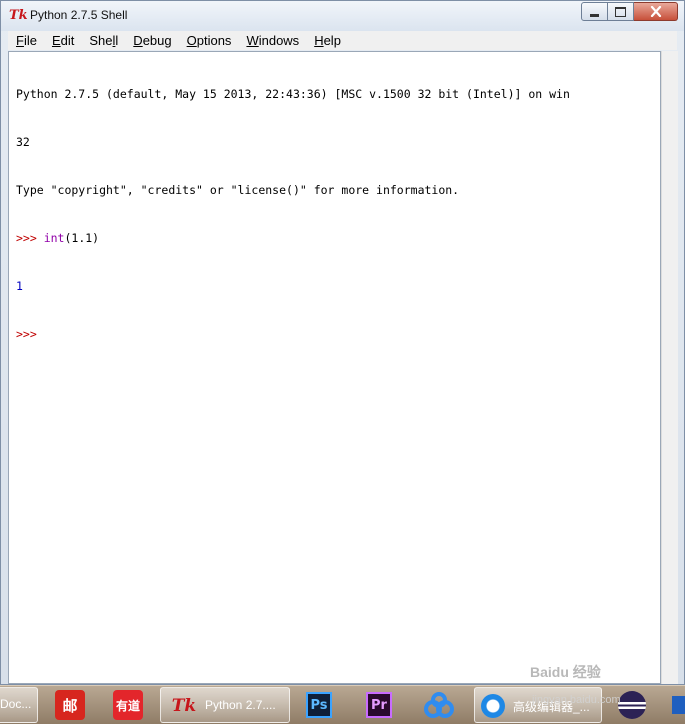 The image size is (685, 724). I want to click on input-args: (1.1), so click(82, 238).